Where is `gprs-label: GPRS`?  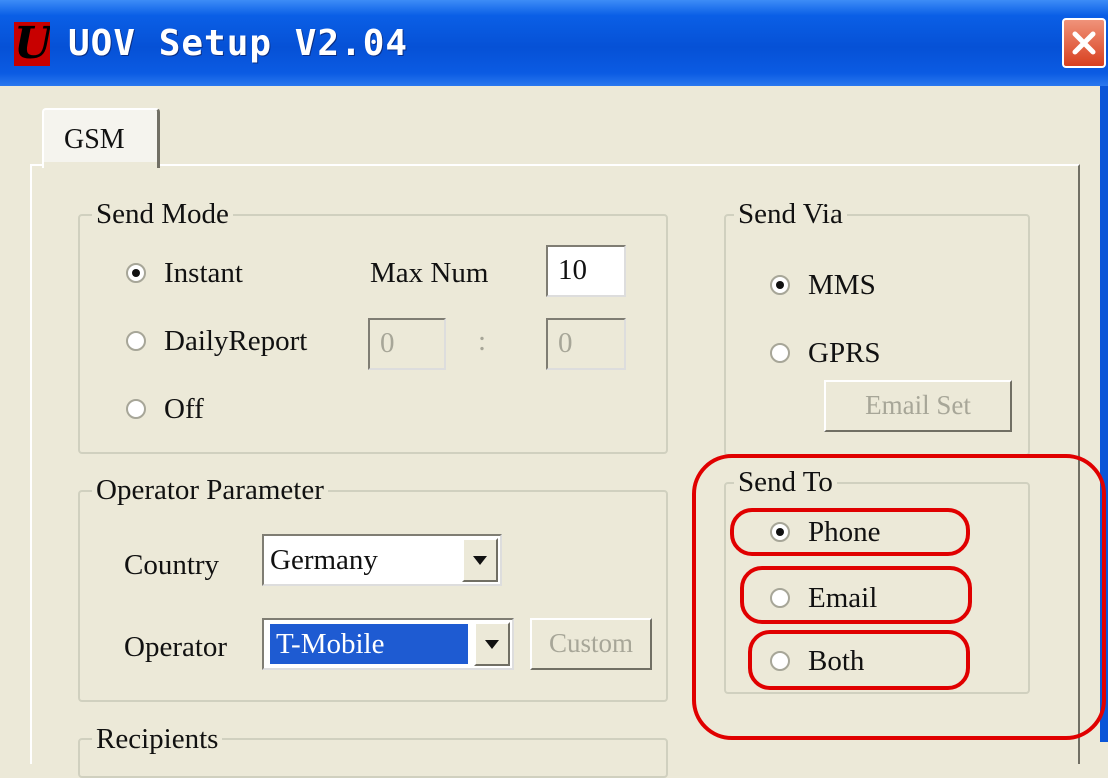 gprs-label: GPRS is located at coordinates (844, 353).